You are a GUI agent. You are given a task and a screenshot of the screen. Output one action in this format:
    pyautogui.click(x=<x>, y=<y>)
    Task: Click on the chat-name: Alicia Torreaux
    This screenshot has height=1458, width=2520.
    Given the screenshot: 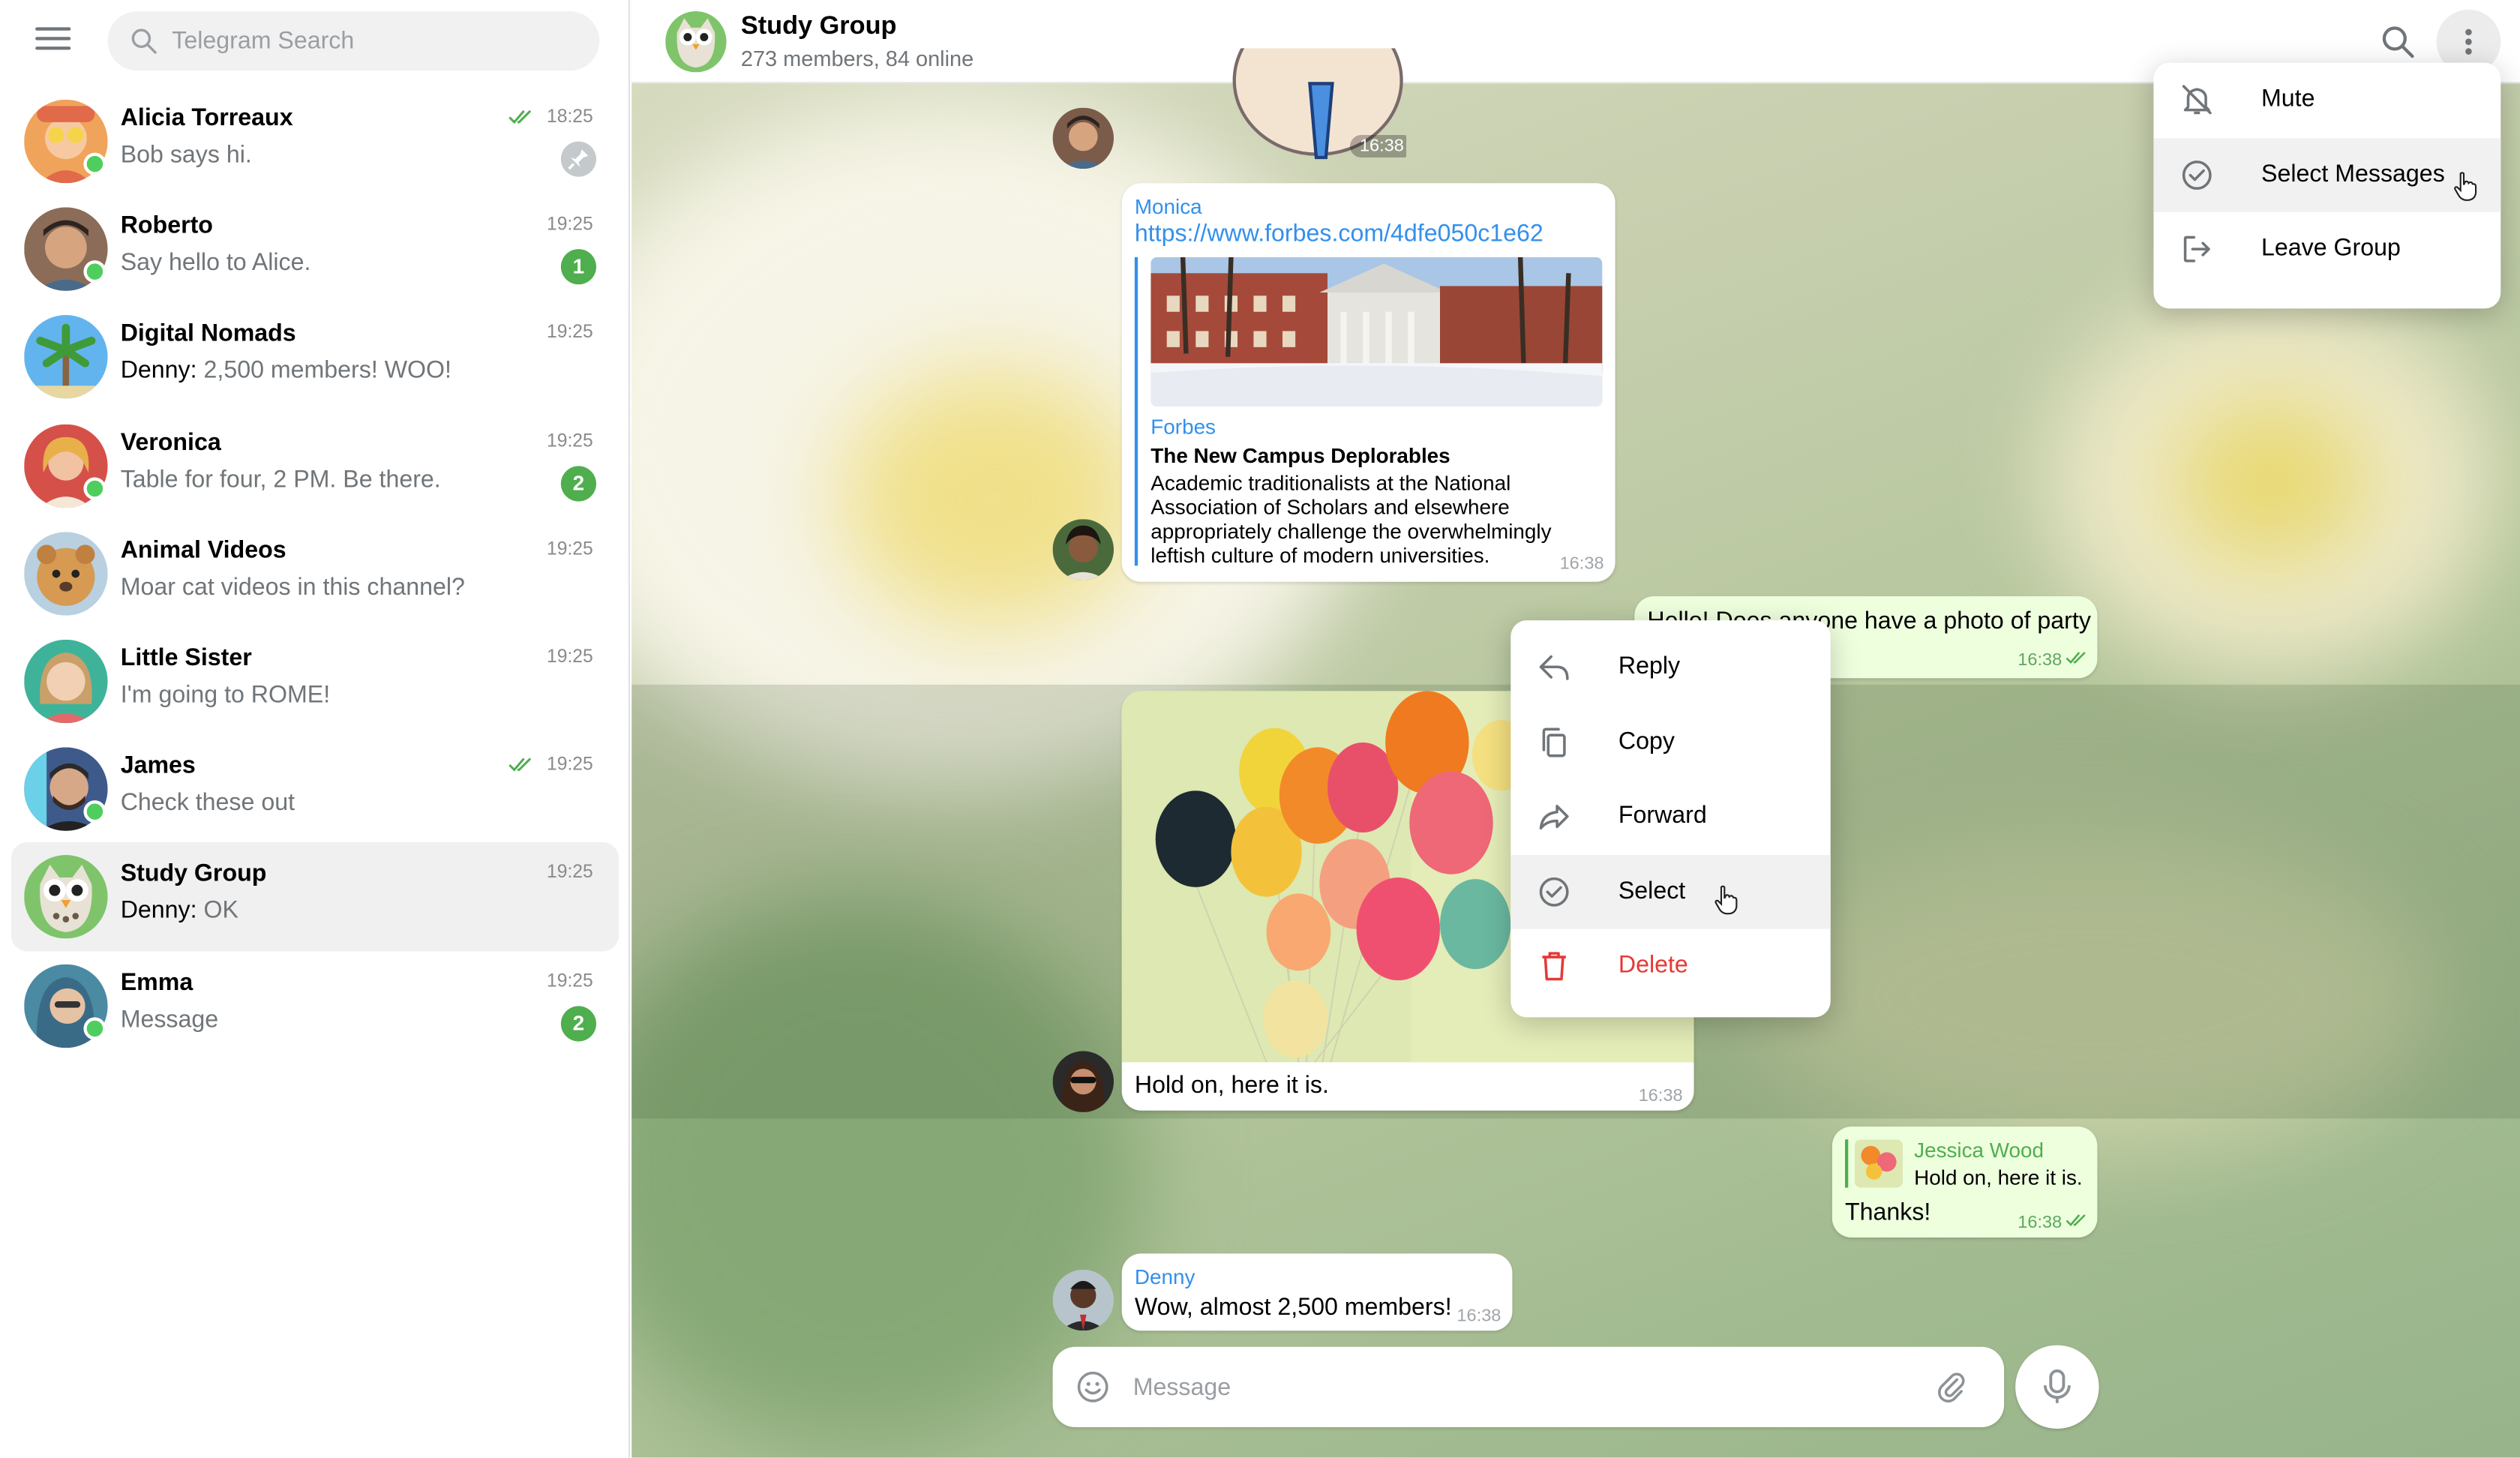 What is the action you would take?
    pyautogui.click(x=206, y=118)
    